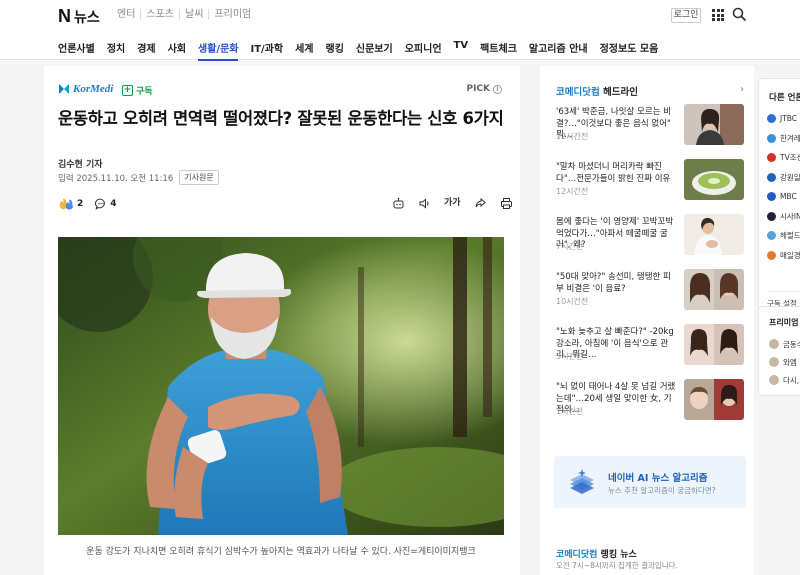 This screenshot has width=800, height=575. I want to click on other-press-item: 매일경제, so click(783, 256).